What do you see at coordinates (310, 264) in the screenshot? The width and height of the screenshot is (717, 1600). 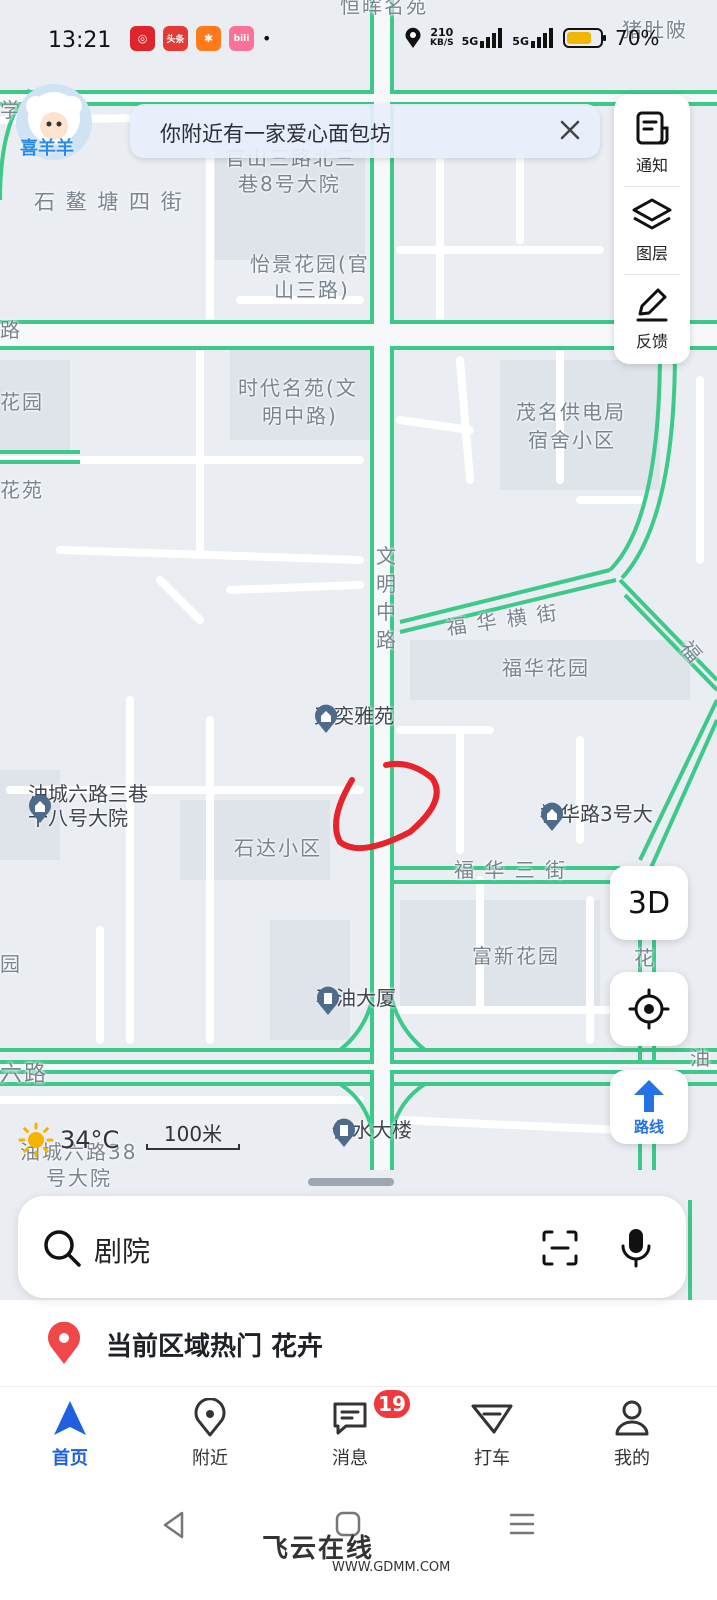 I see `map-label-yijing-1: 怡景花园(官` at bounding box center [310, 264].